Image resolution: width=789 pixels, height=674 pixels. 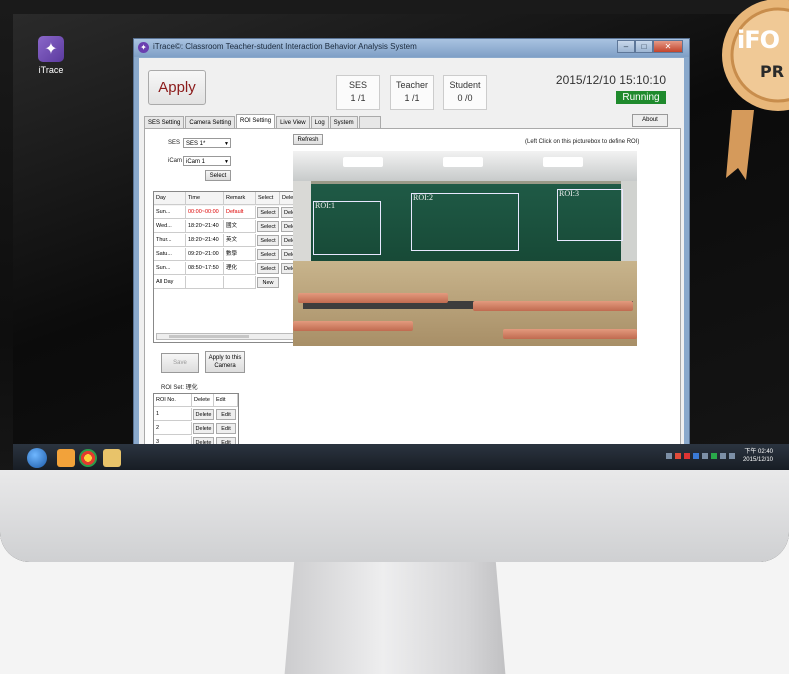 What do you see at coordinates (758, 452) in the screenshot?
I see `clock-time: 下午 02:40` at bounding box center [758, 452].